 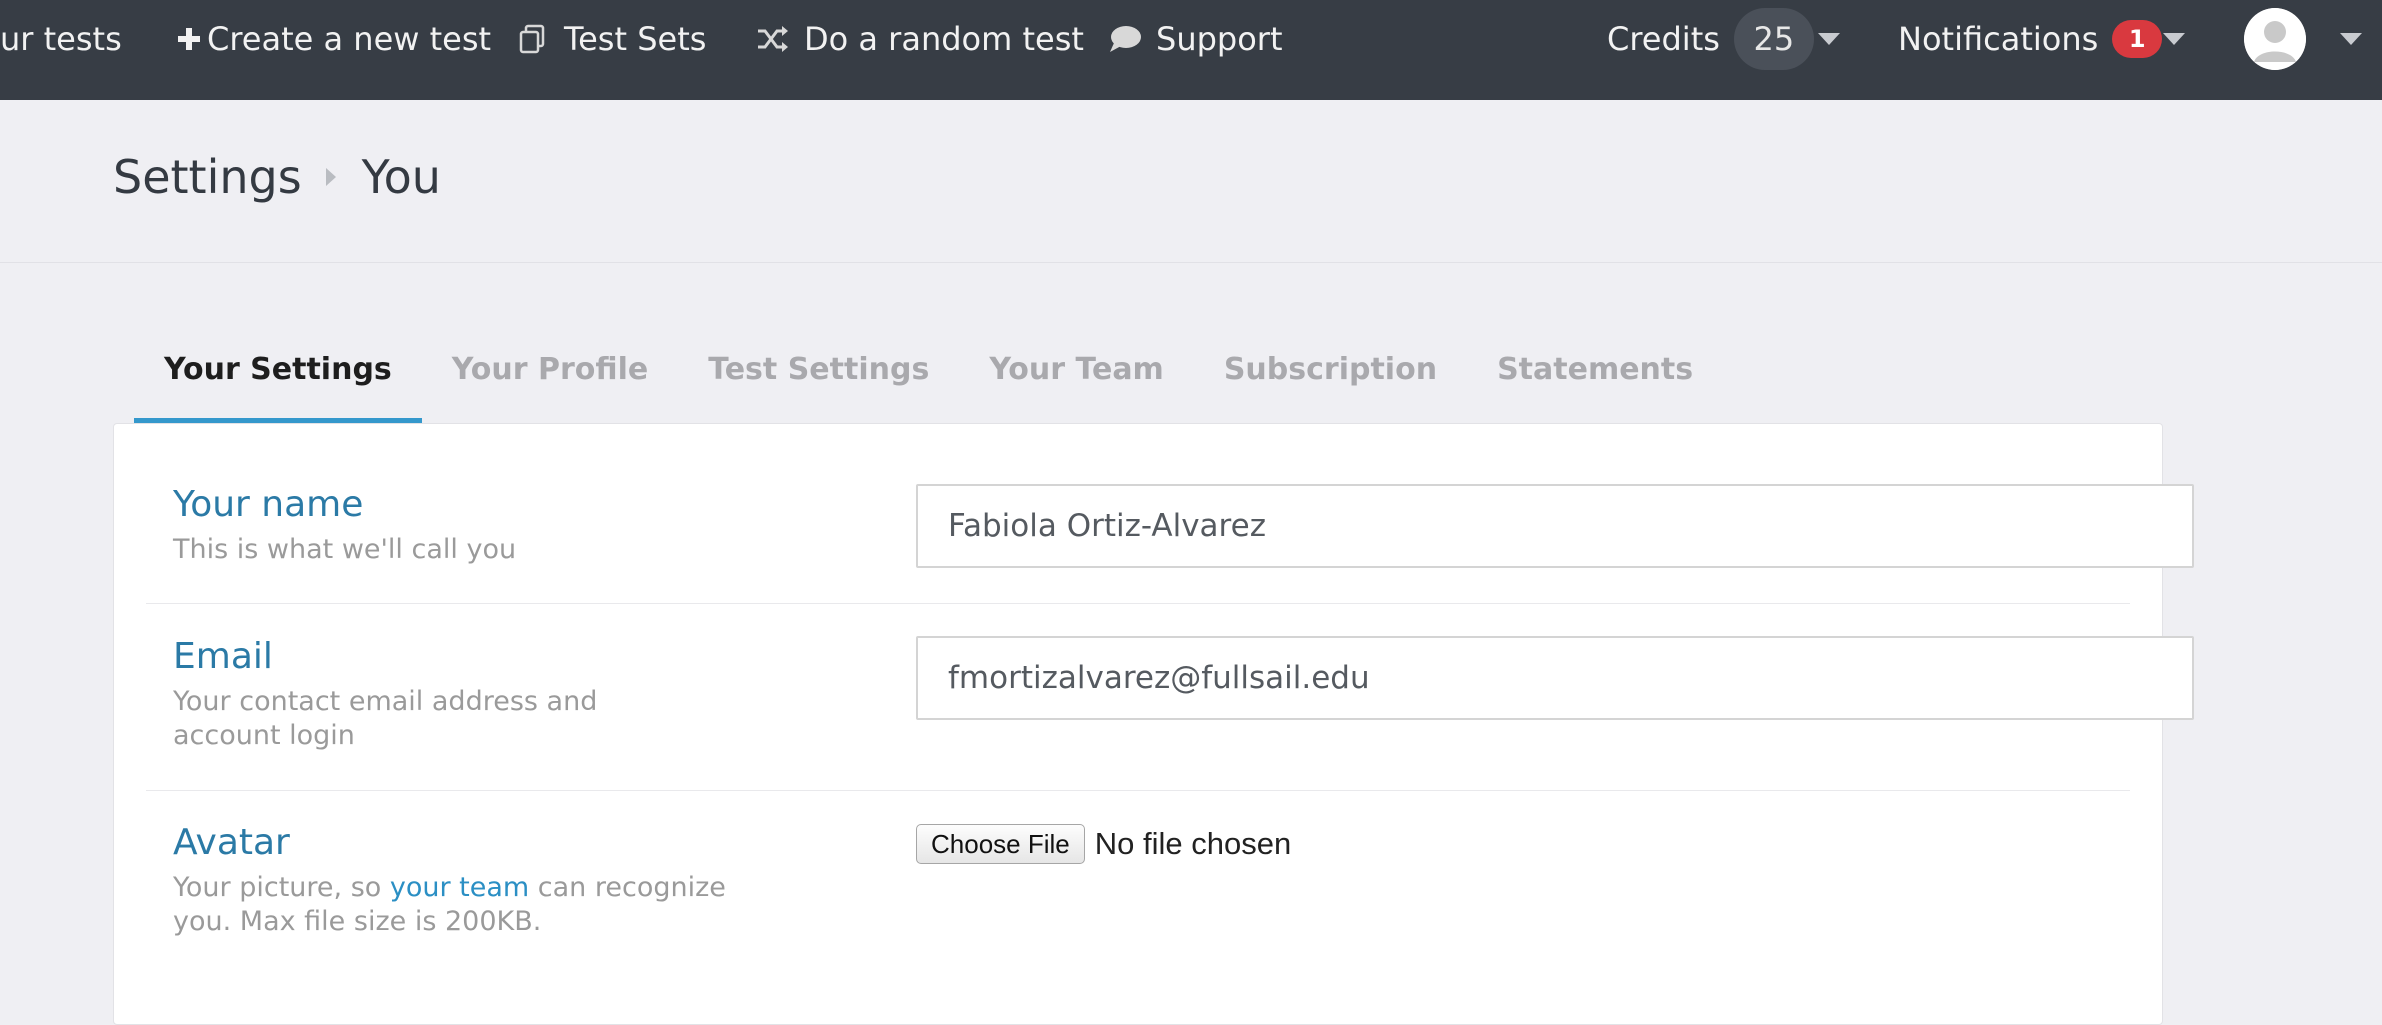 I want to click on nav-random-test: Do a random test, so click(x=920, y=39).